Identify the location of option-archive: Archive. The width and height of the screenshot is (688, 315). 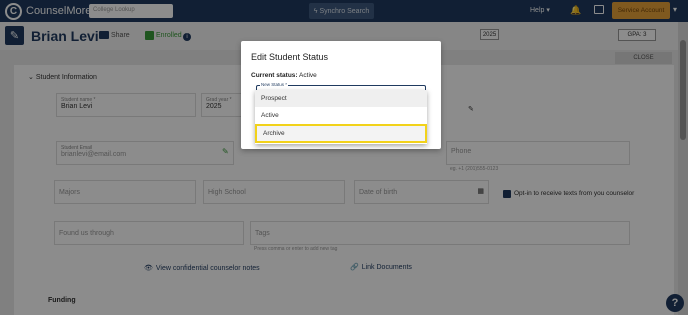
(341, 133).